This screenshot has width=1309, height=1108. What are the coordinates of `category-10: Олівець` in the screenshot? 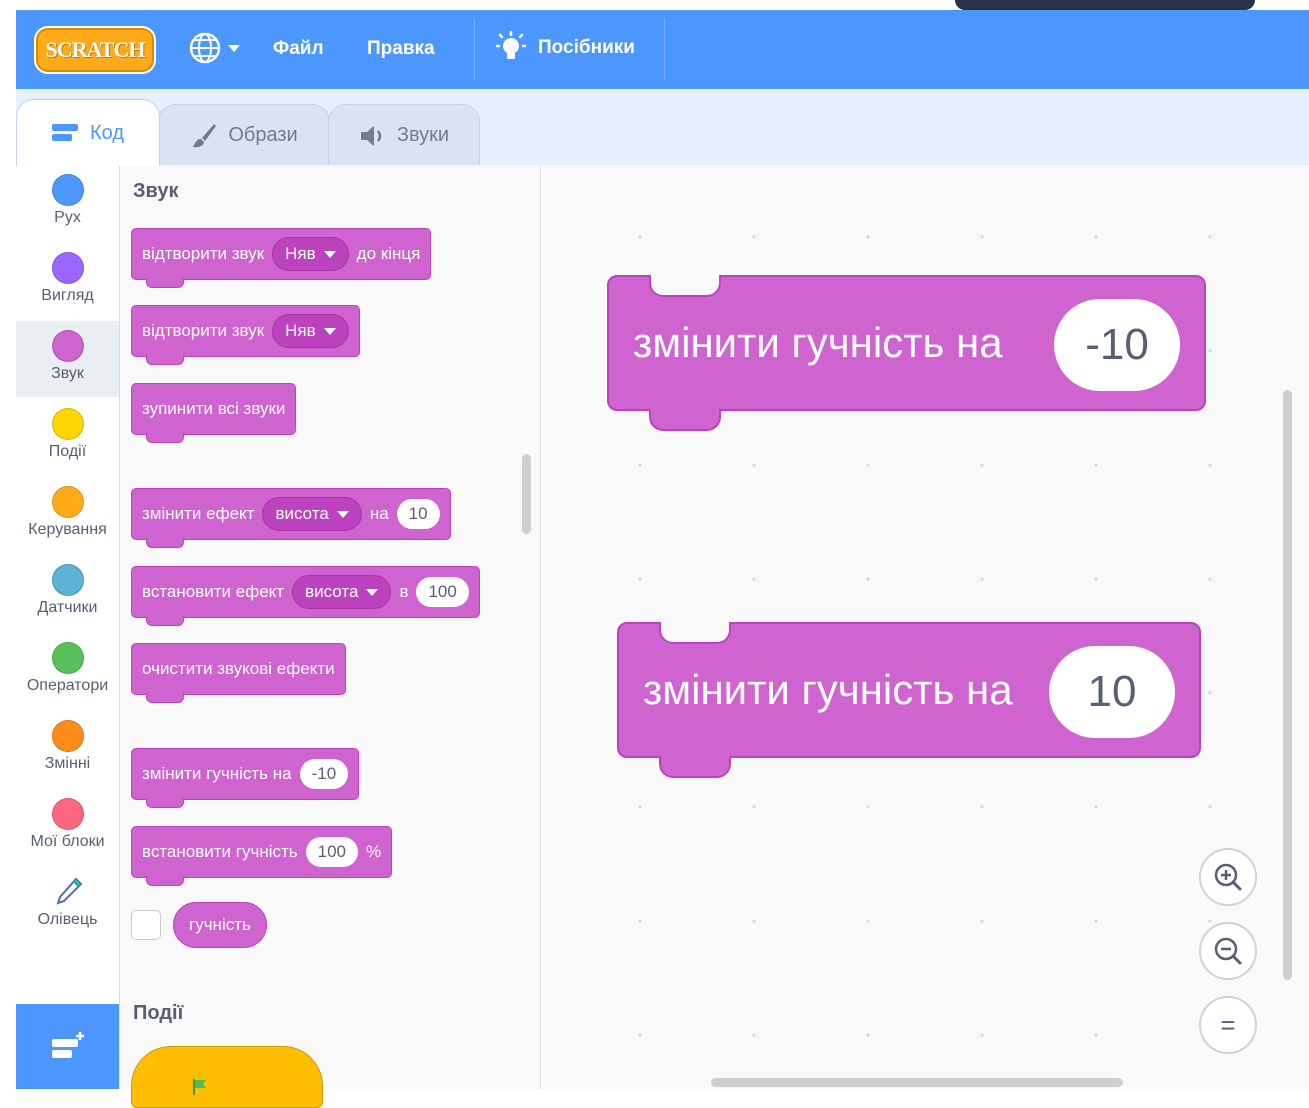 It's located at (67, 905).